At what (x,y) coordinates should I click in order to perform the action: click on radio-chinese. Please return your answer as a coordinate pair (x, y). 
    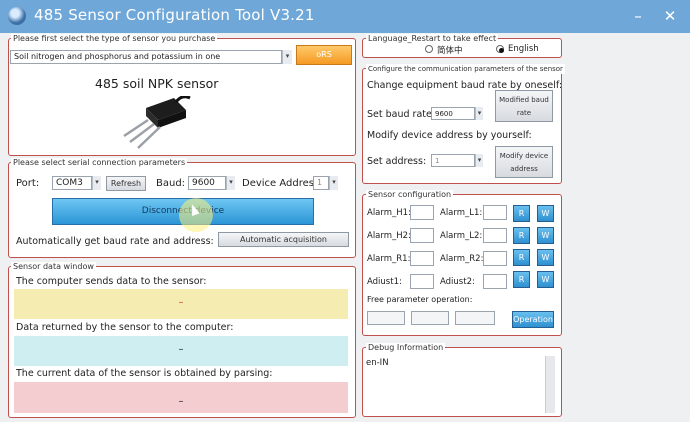
    Looking at the image, I should click on (429, 49).